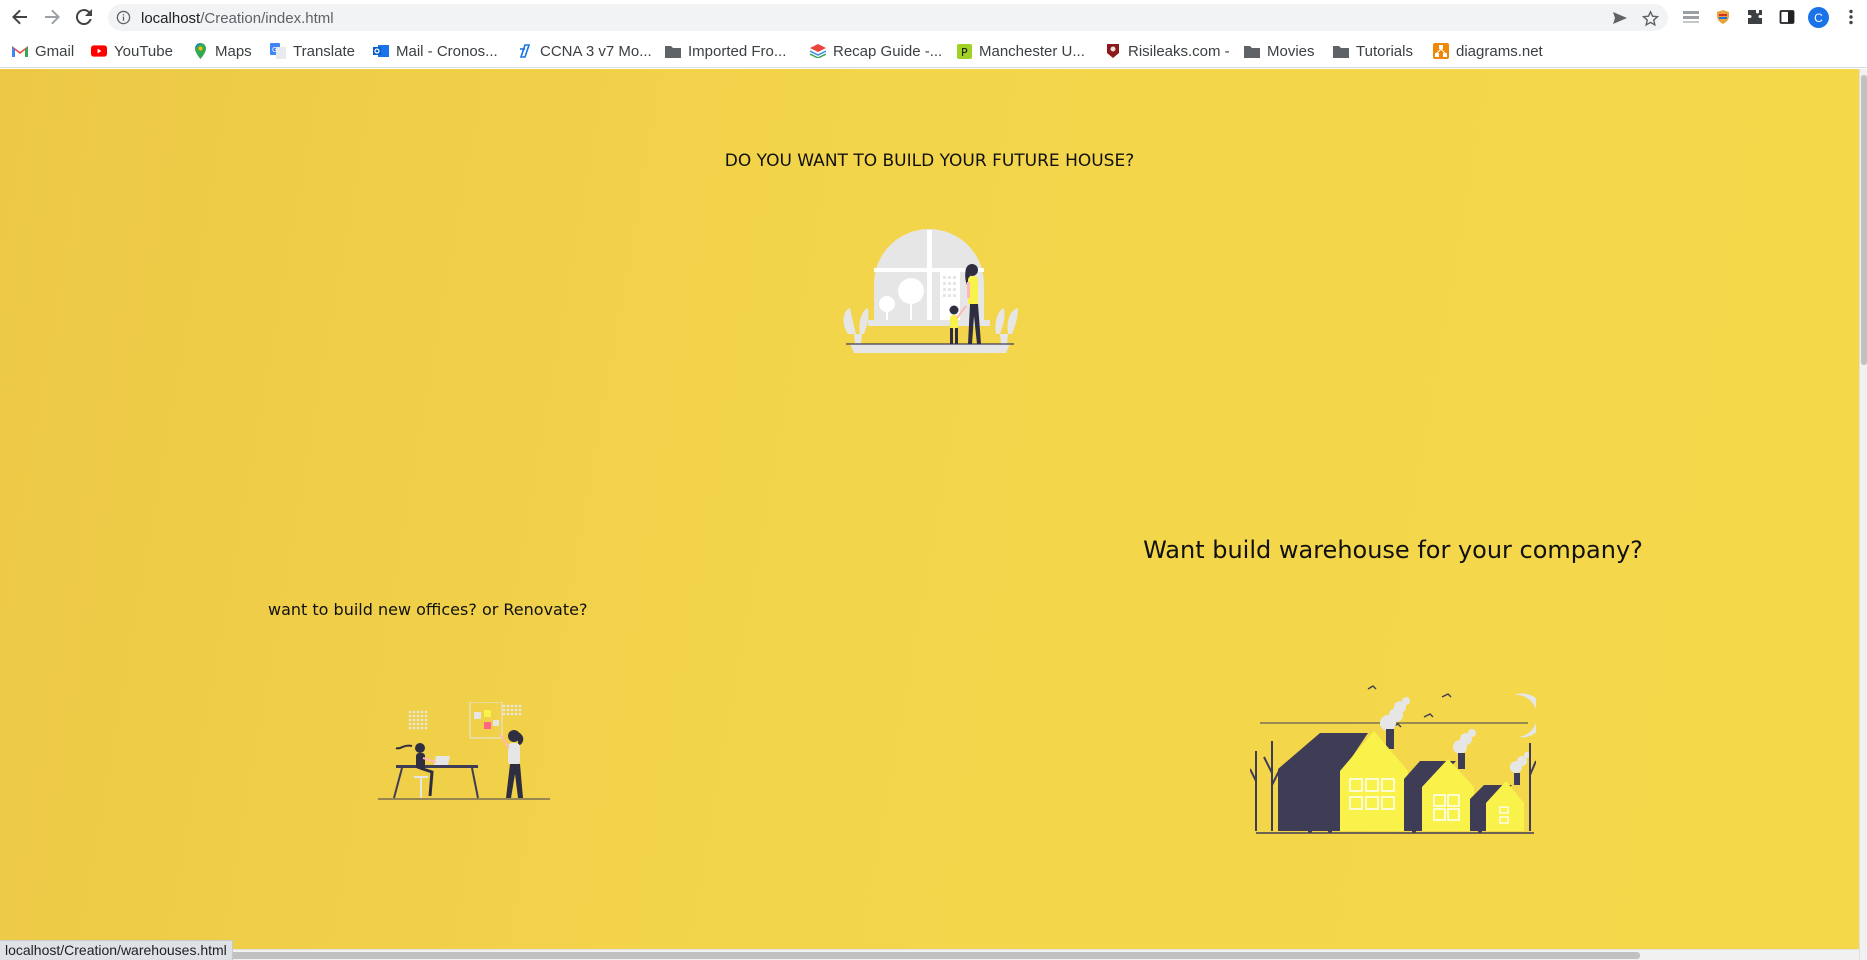  I want to click on link-status-bar: localhost/Creation/warehouses.html, so click(116, 950).